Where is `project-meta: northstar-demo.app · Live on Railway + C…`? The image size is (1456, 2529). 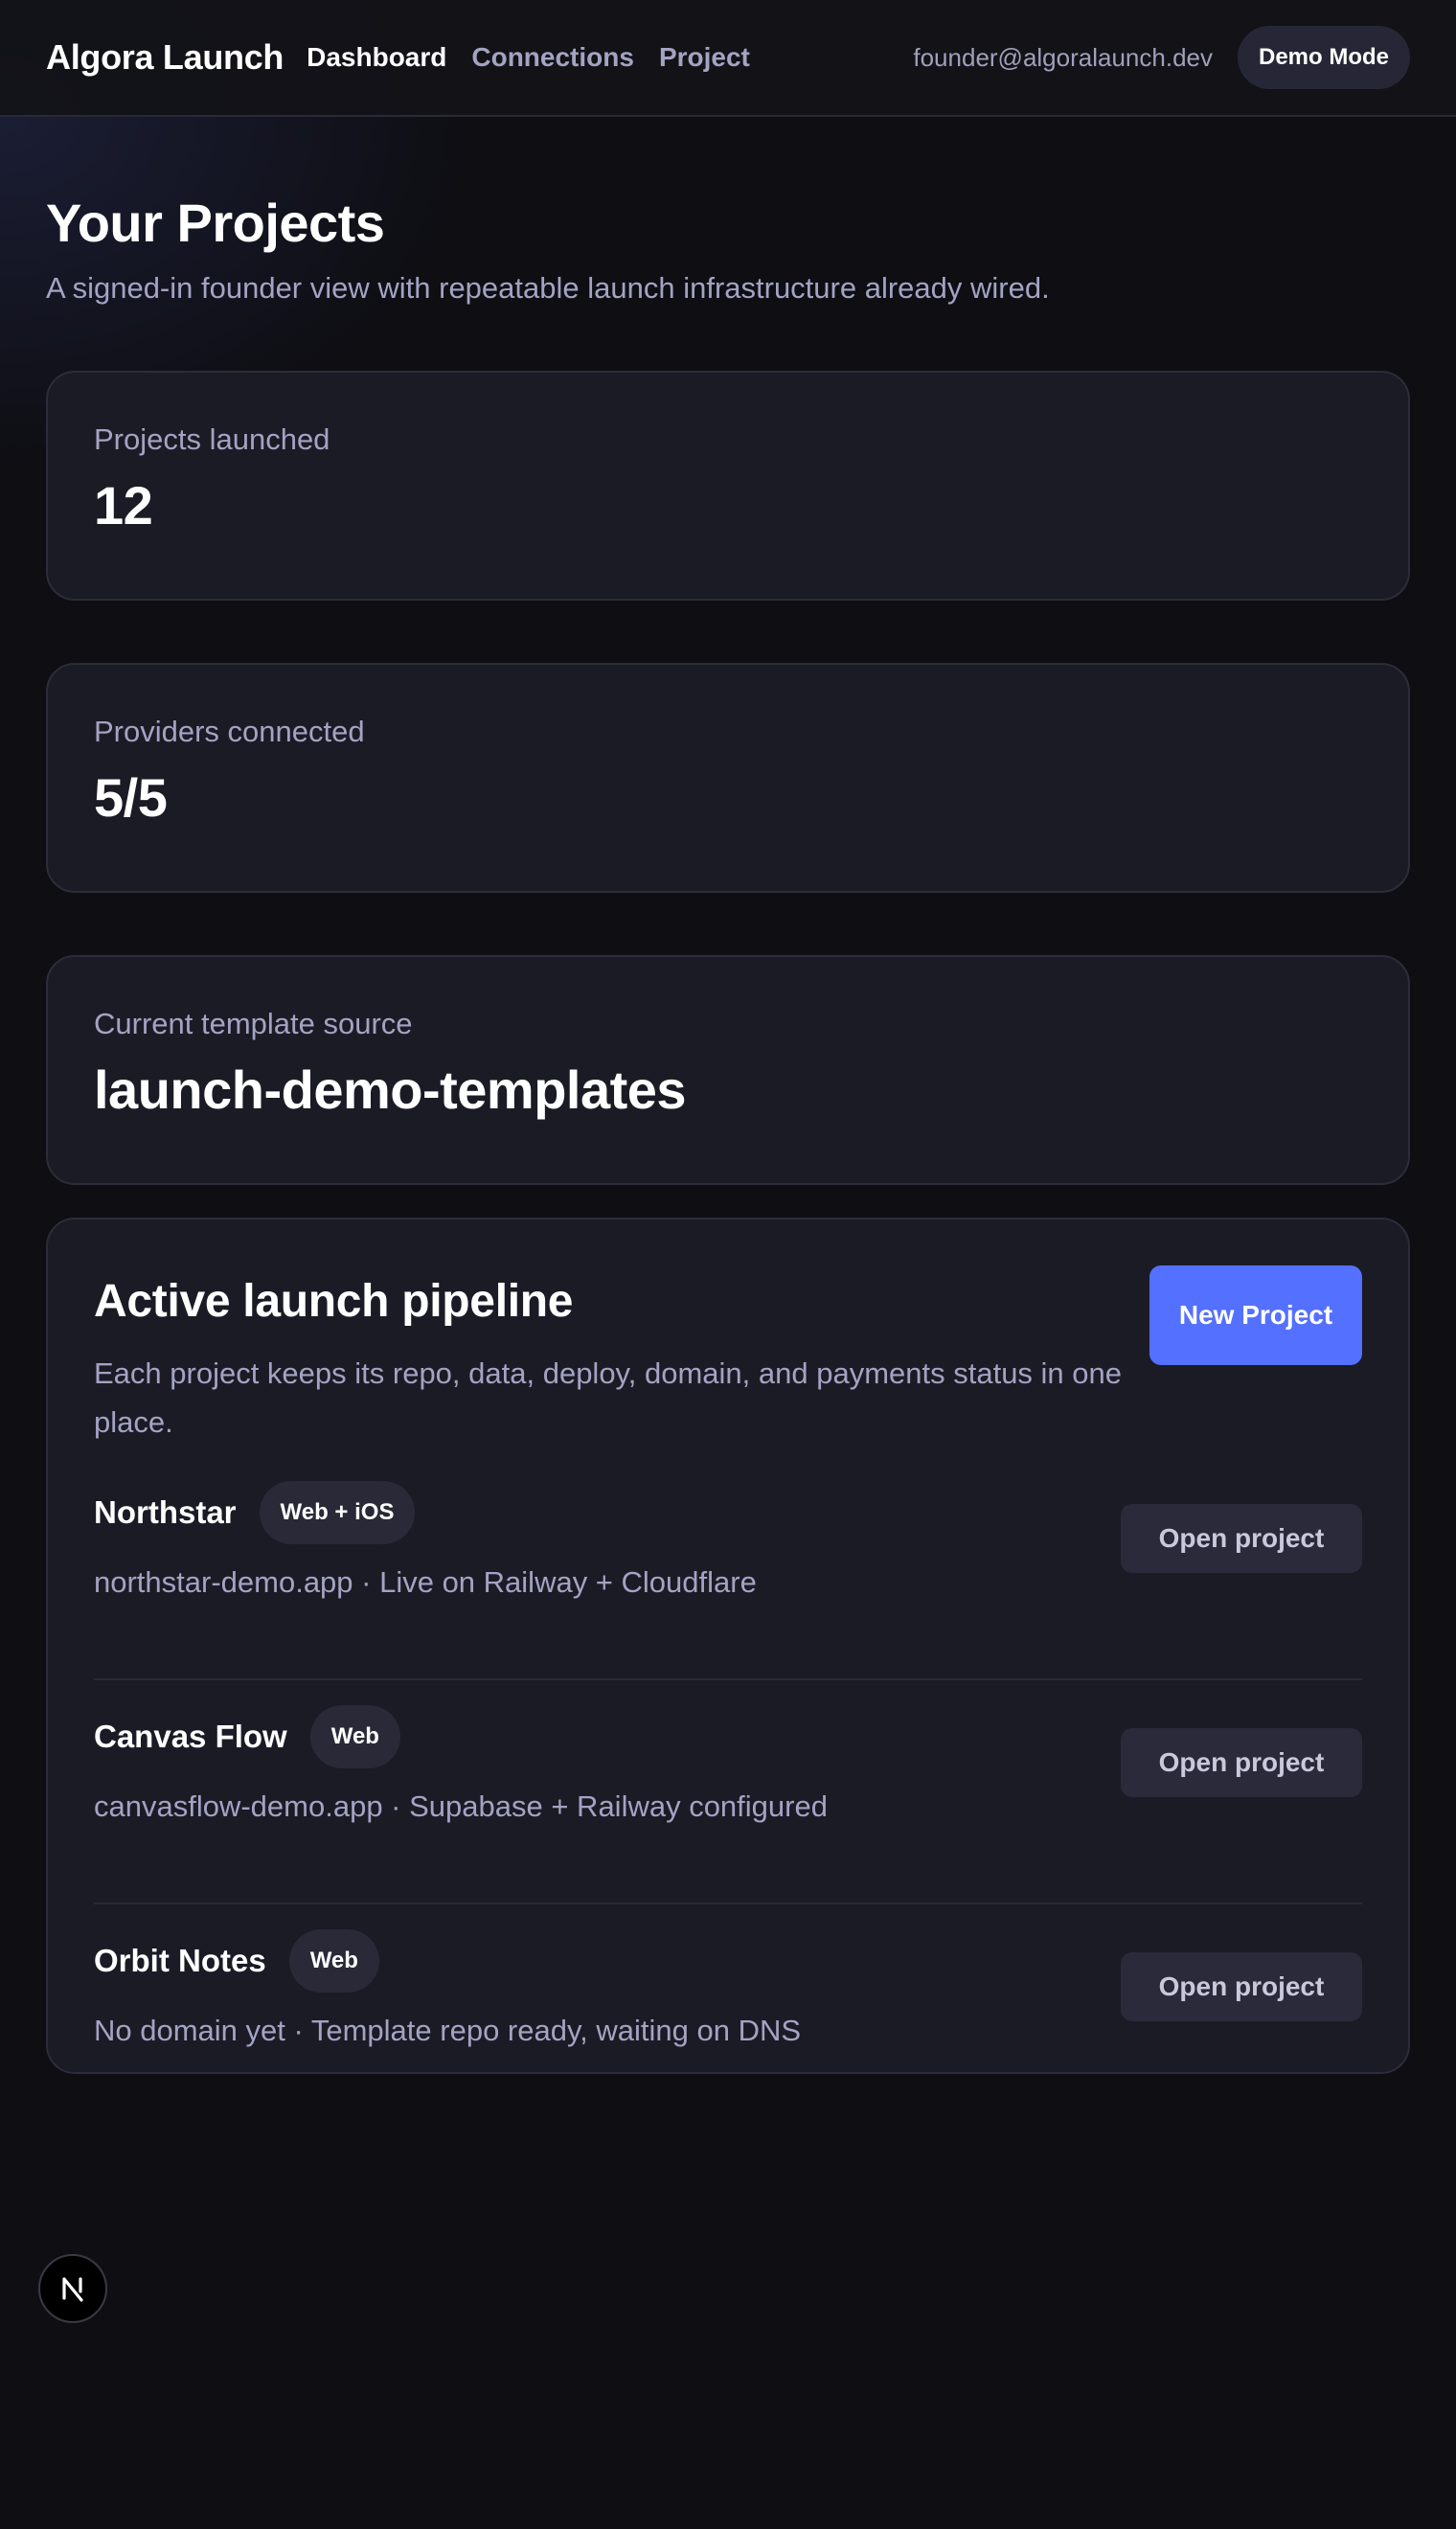 project-meta: northstar-demo.app · Live on Railway + C… is located at coordinates (426, 1582).